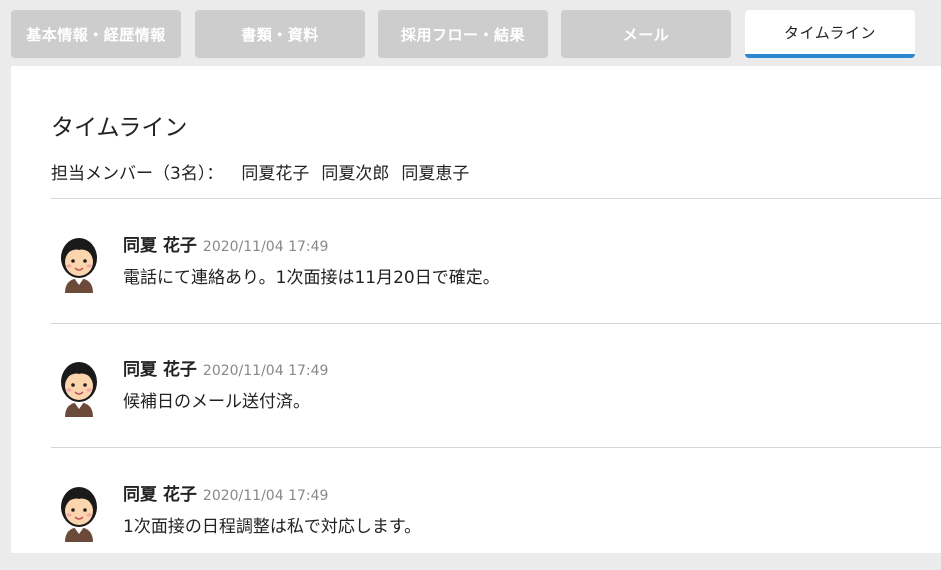 Image resolution: width=941 pixels, height=570 pixels. I want to click on member-name: 同夏恵子, so click(435, 174).